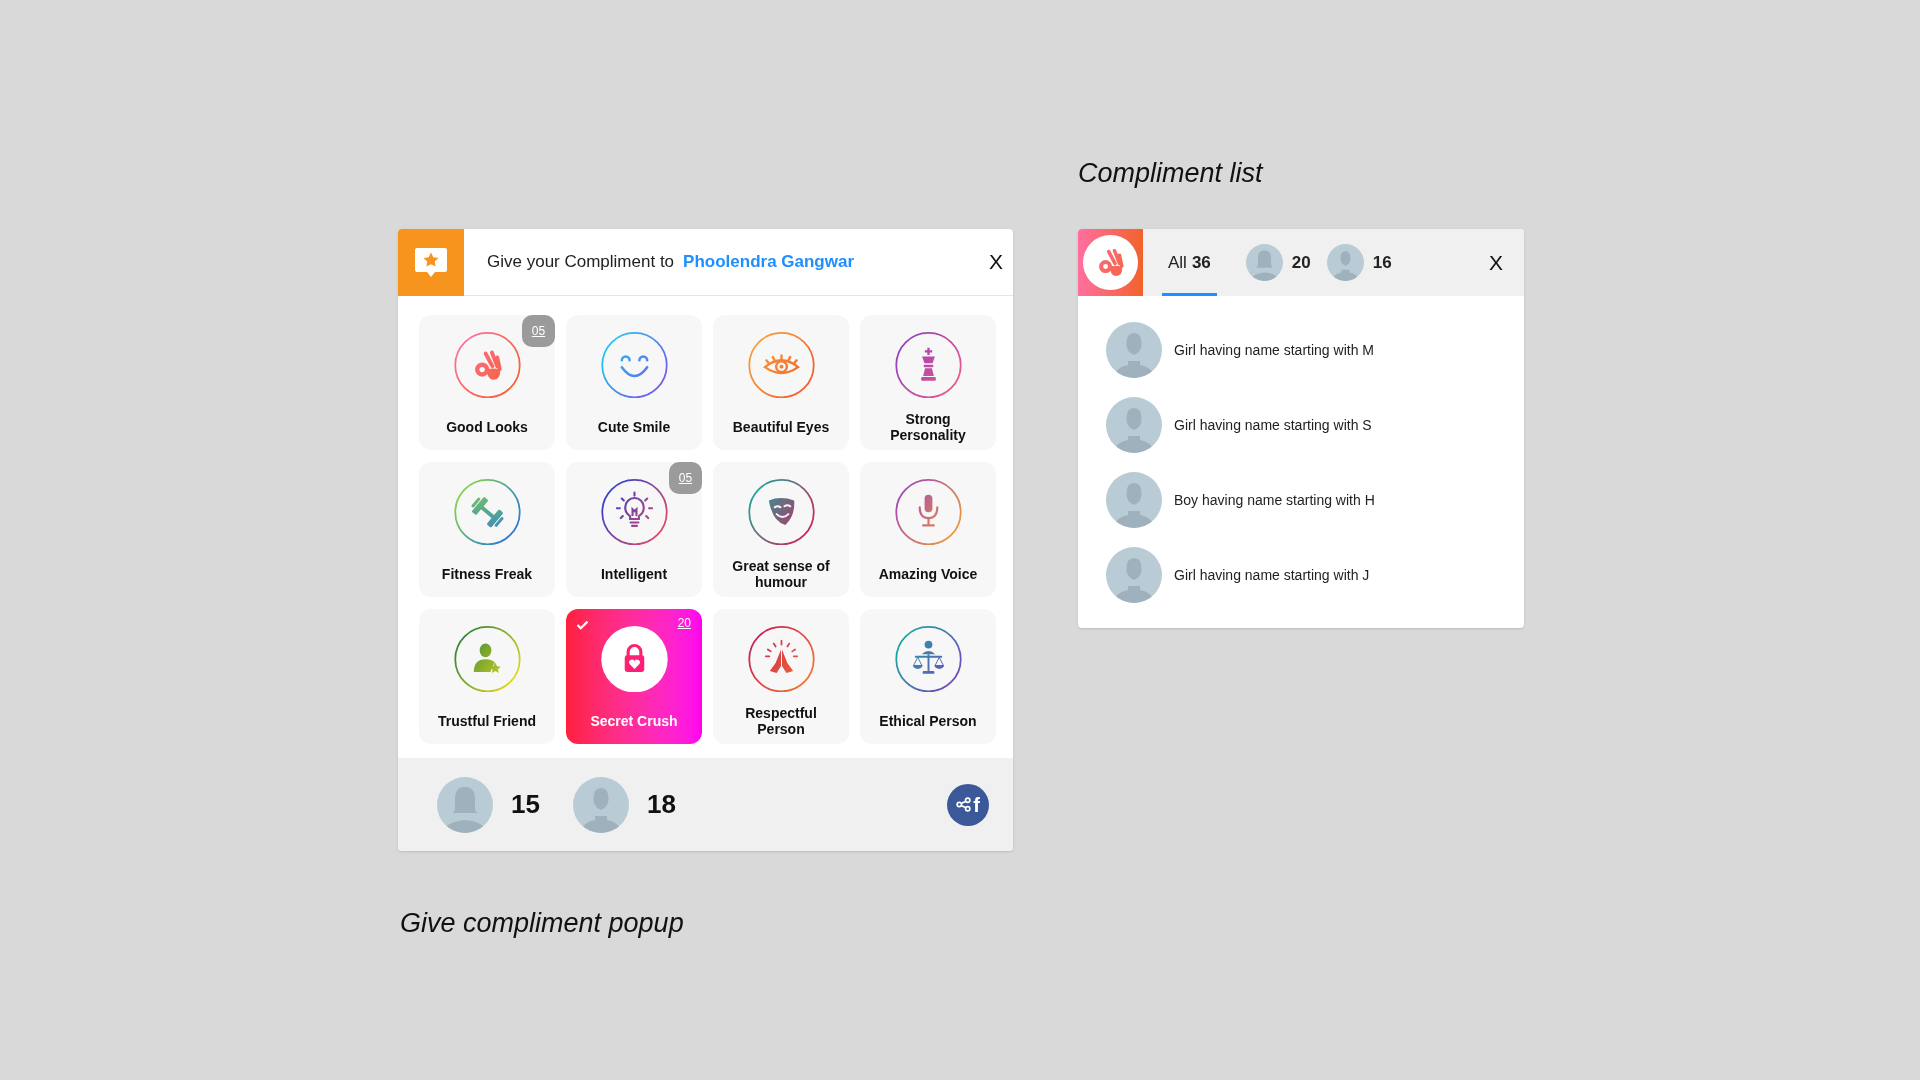 This screenshot has width=1920, height=1080. Describe the element at coordinates (634, 365) in the screenshot. I see `smiley-face-icon` at that location.